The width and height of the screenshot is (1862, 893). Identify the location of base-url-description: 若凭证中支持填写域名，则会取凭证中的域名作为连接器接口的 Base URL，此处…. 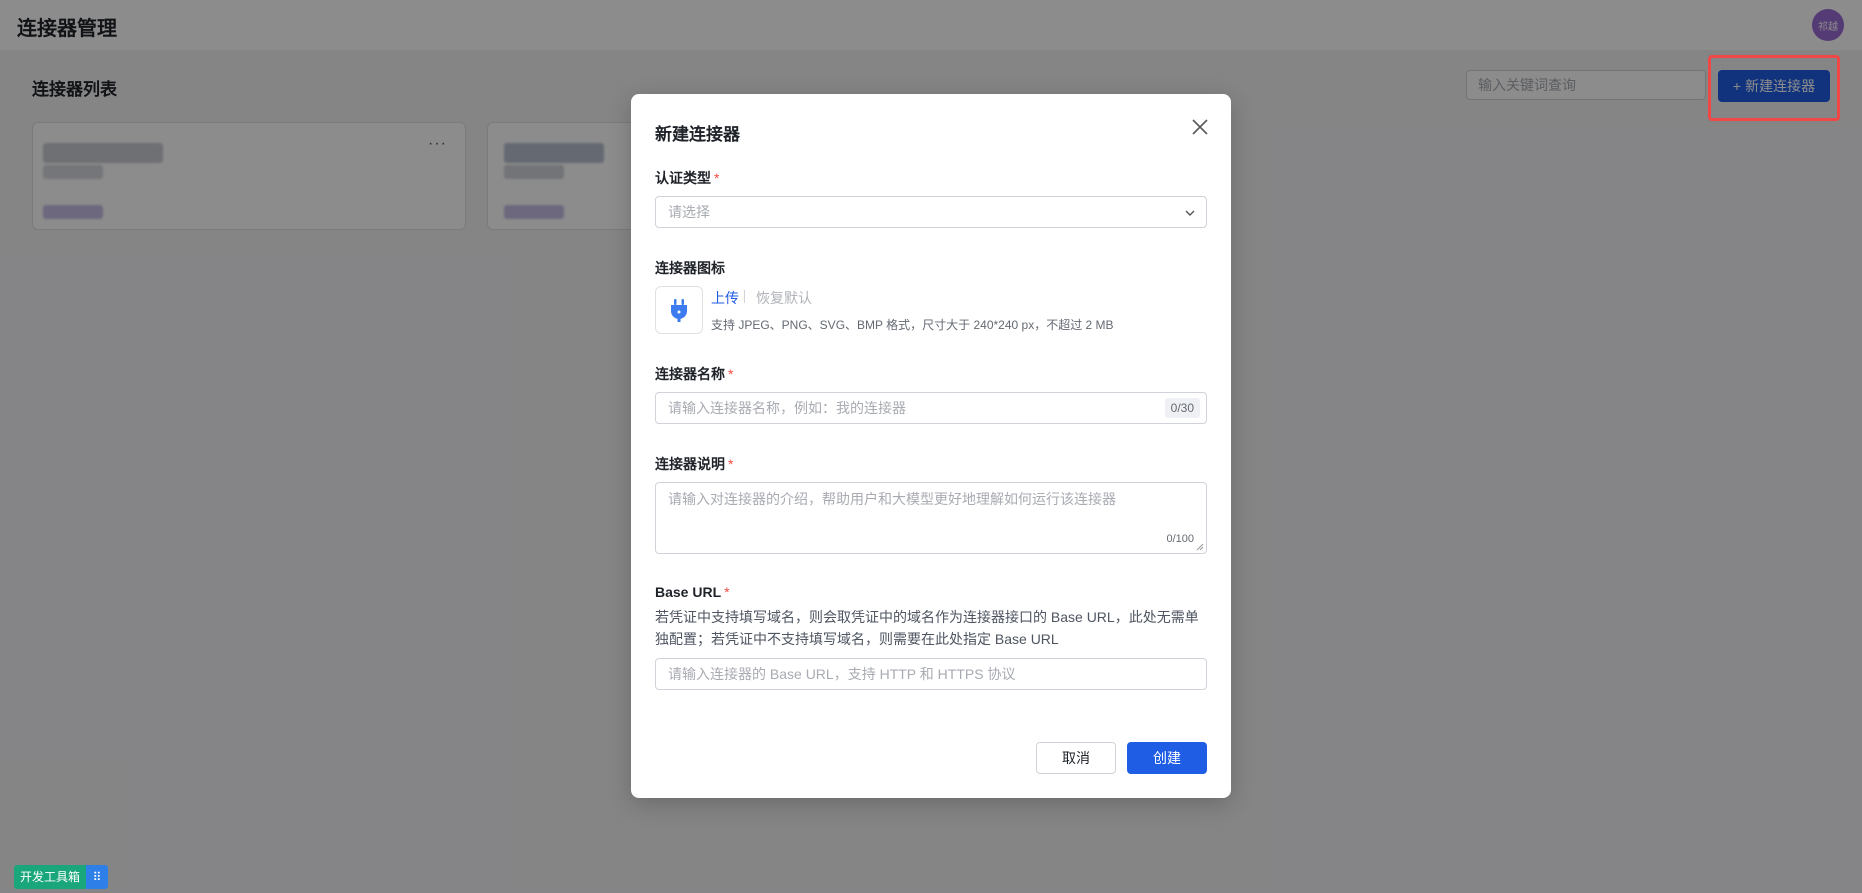
(927, 628).